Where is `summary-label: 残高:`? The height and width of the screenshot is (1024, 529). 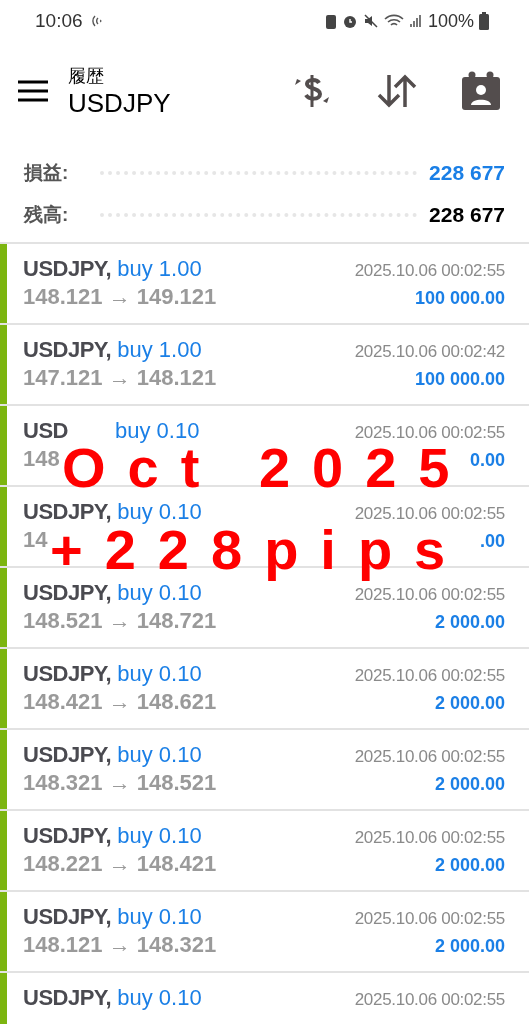 summary-label: 残高: is located at coordinates (46, 215).